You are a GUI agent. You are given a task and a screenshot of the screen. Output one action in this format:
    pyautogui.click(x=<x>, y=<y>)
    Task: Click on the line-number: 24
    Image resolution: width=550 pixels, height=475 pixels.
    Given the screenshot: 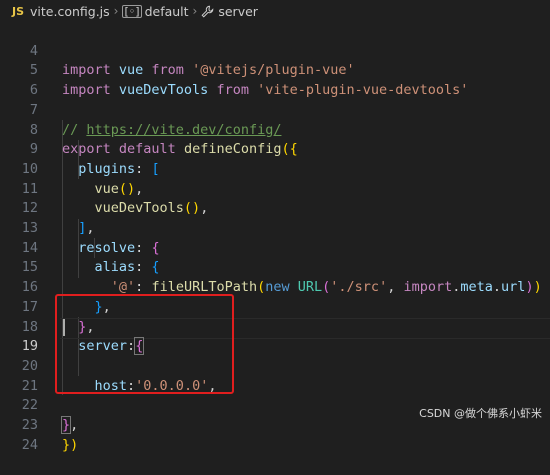 What is the action you would take?
    pyautogui.click(x=29, y=444)
    